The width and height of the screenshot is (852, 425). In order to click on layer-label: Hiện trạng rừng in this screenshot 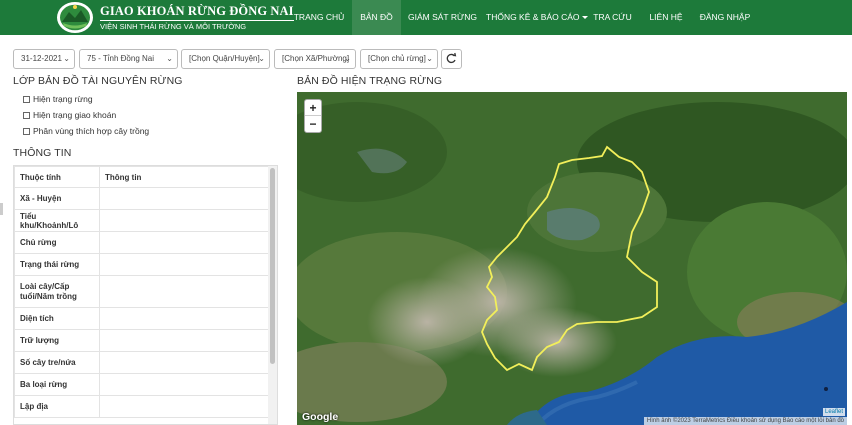, I will do `click(63, 99)`.